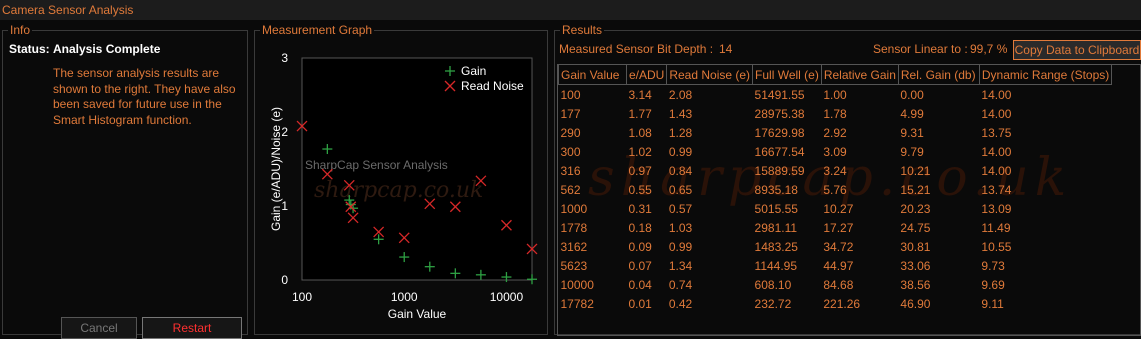  What do you see at coordinates (640, 132) in the screenshot?
I see `table-cell: 1.08` at bounding box center [640, 132].